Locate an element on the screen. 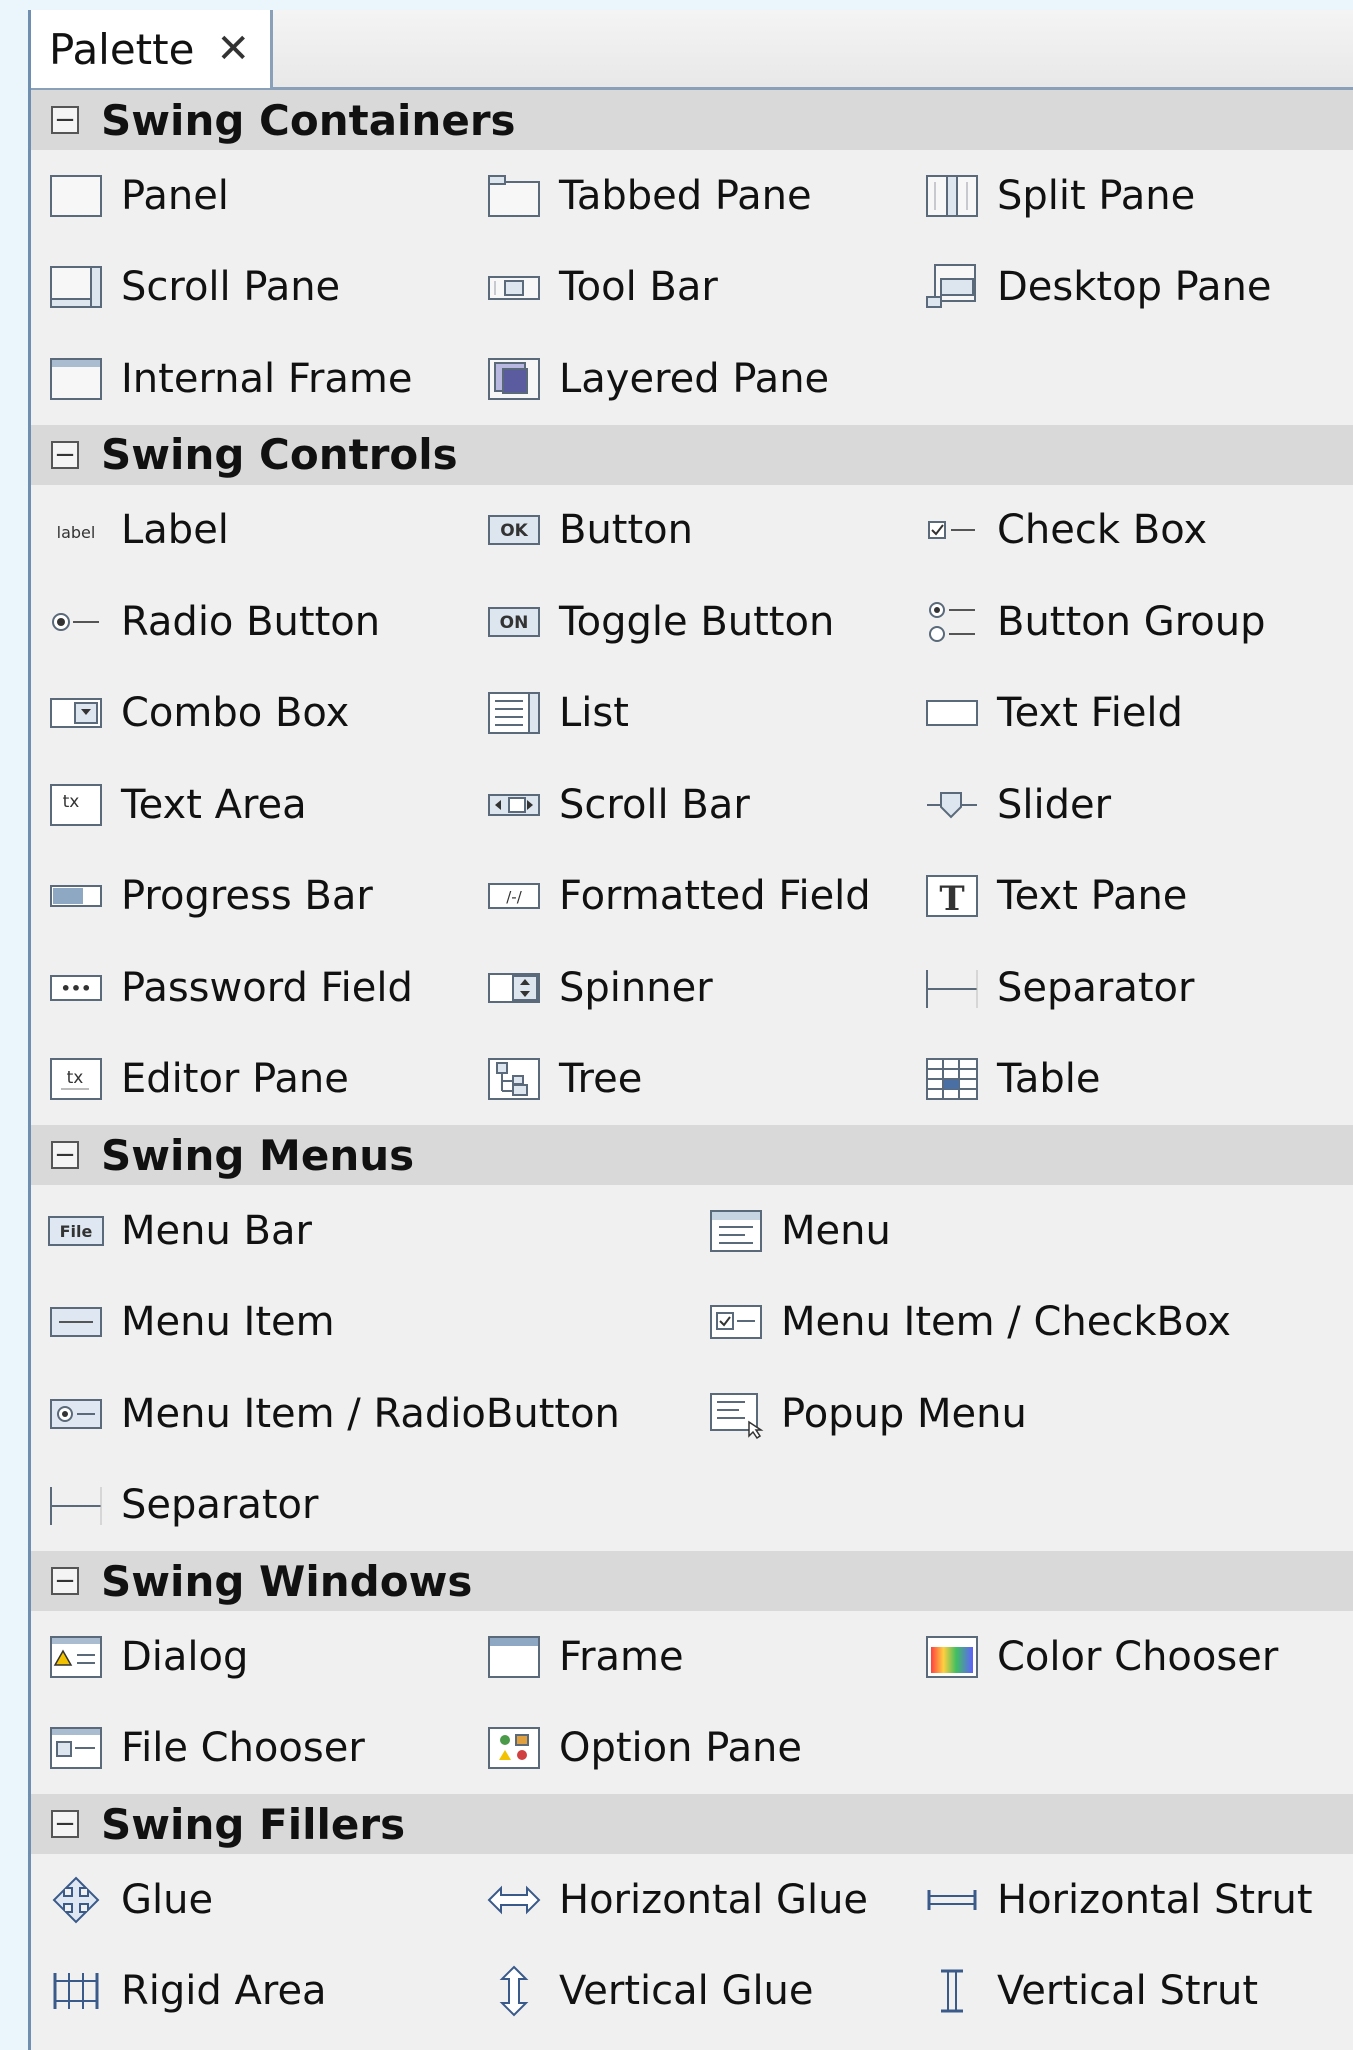  item-label: Popup Menu is located at coordinates (904, 1413).